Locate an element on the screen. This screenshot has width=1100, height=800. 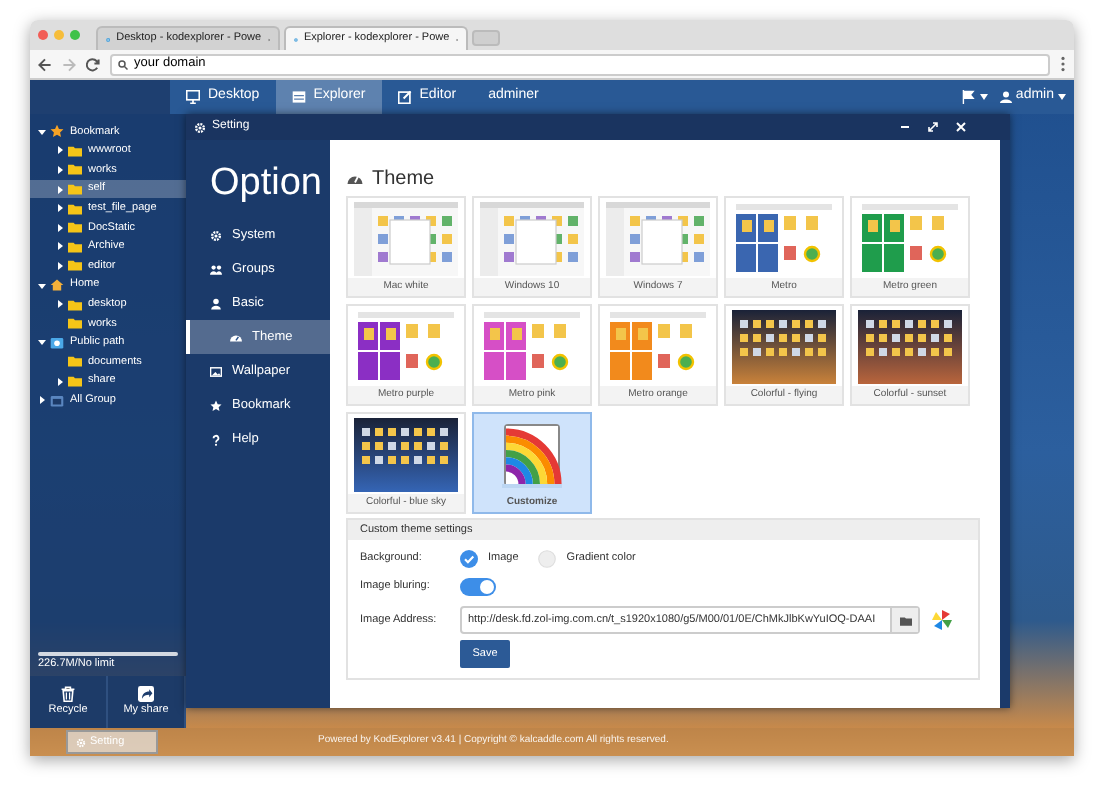
browse-folder-button is located at coordinates (904, 620).